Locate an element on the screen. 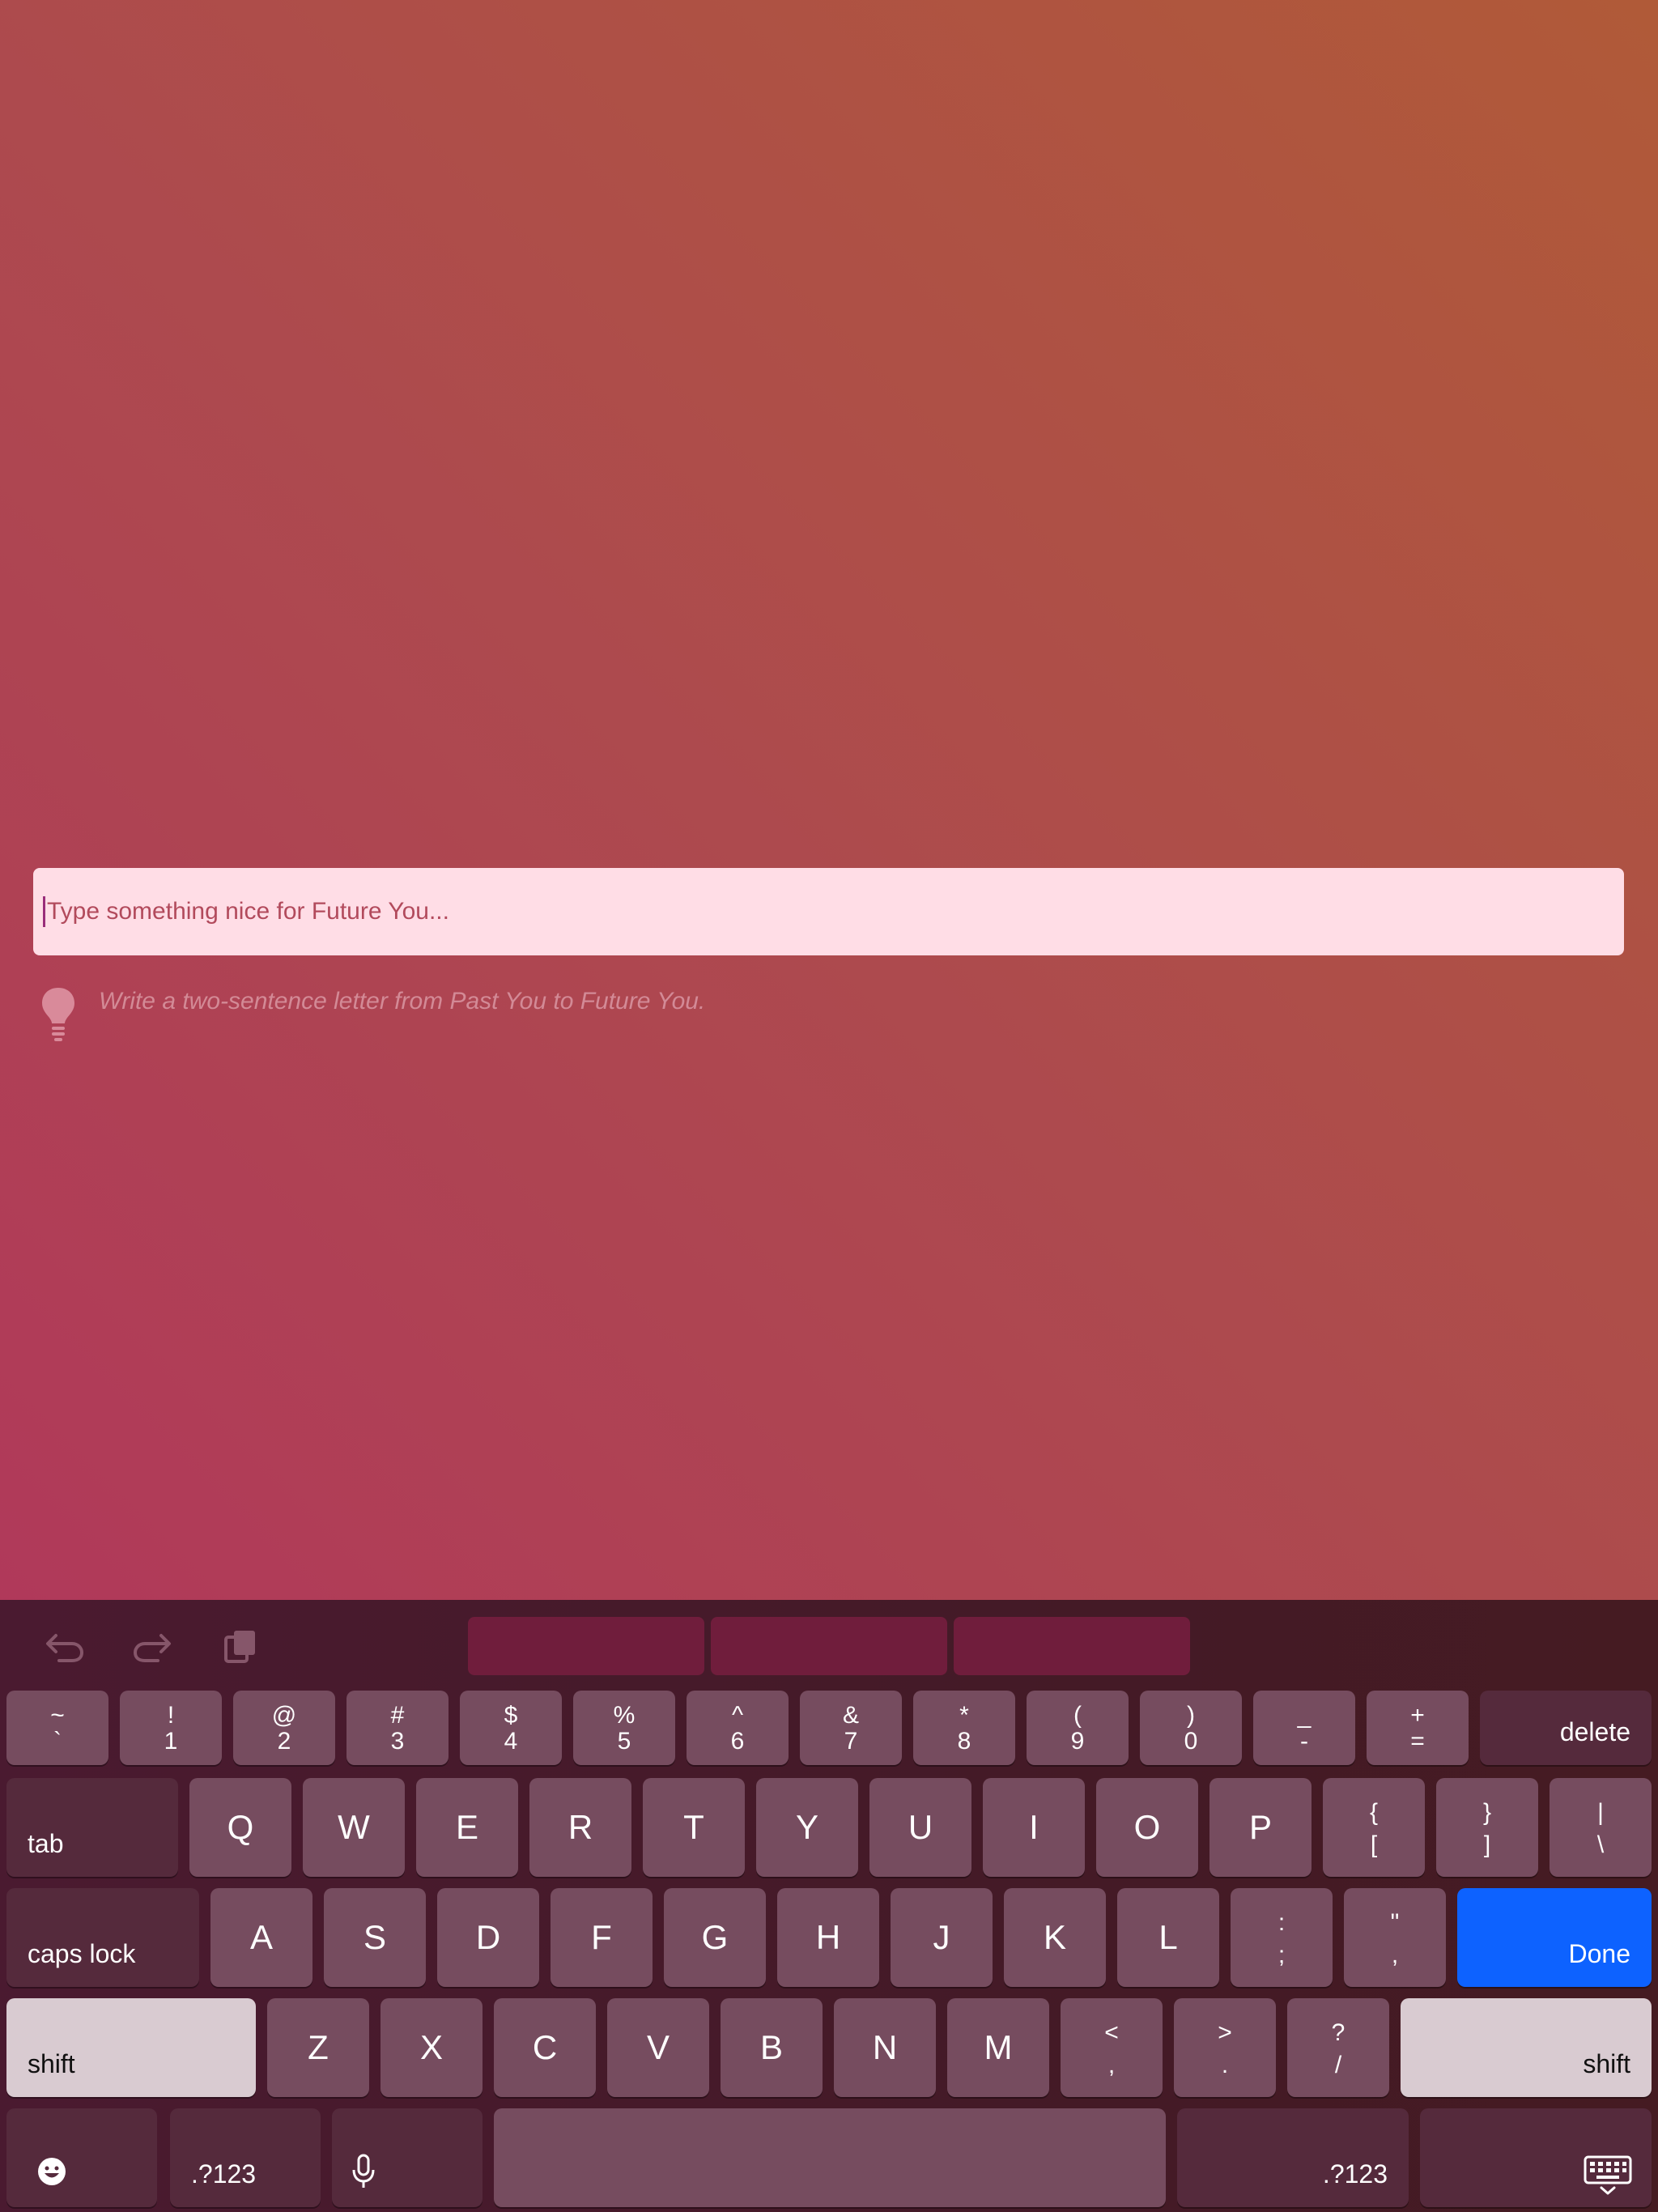  key-equals: + = is located at coordinates (1418, 1728).